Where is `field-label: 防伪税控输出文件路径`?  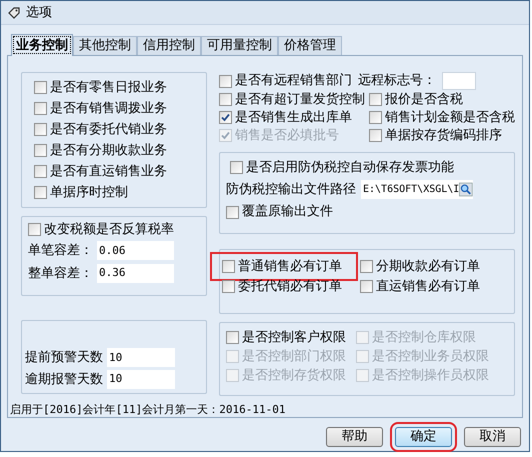
field-label: 防伪税控输出文件路径 is located at coordinates (291, 190).